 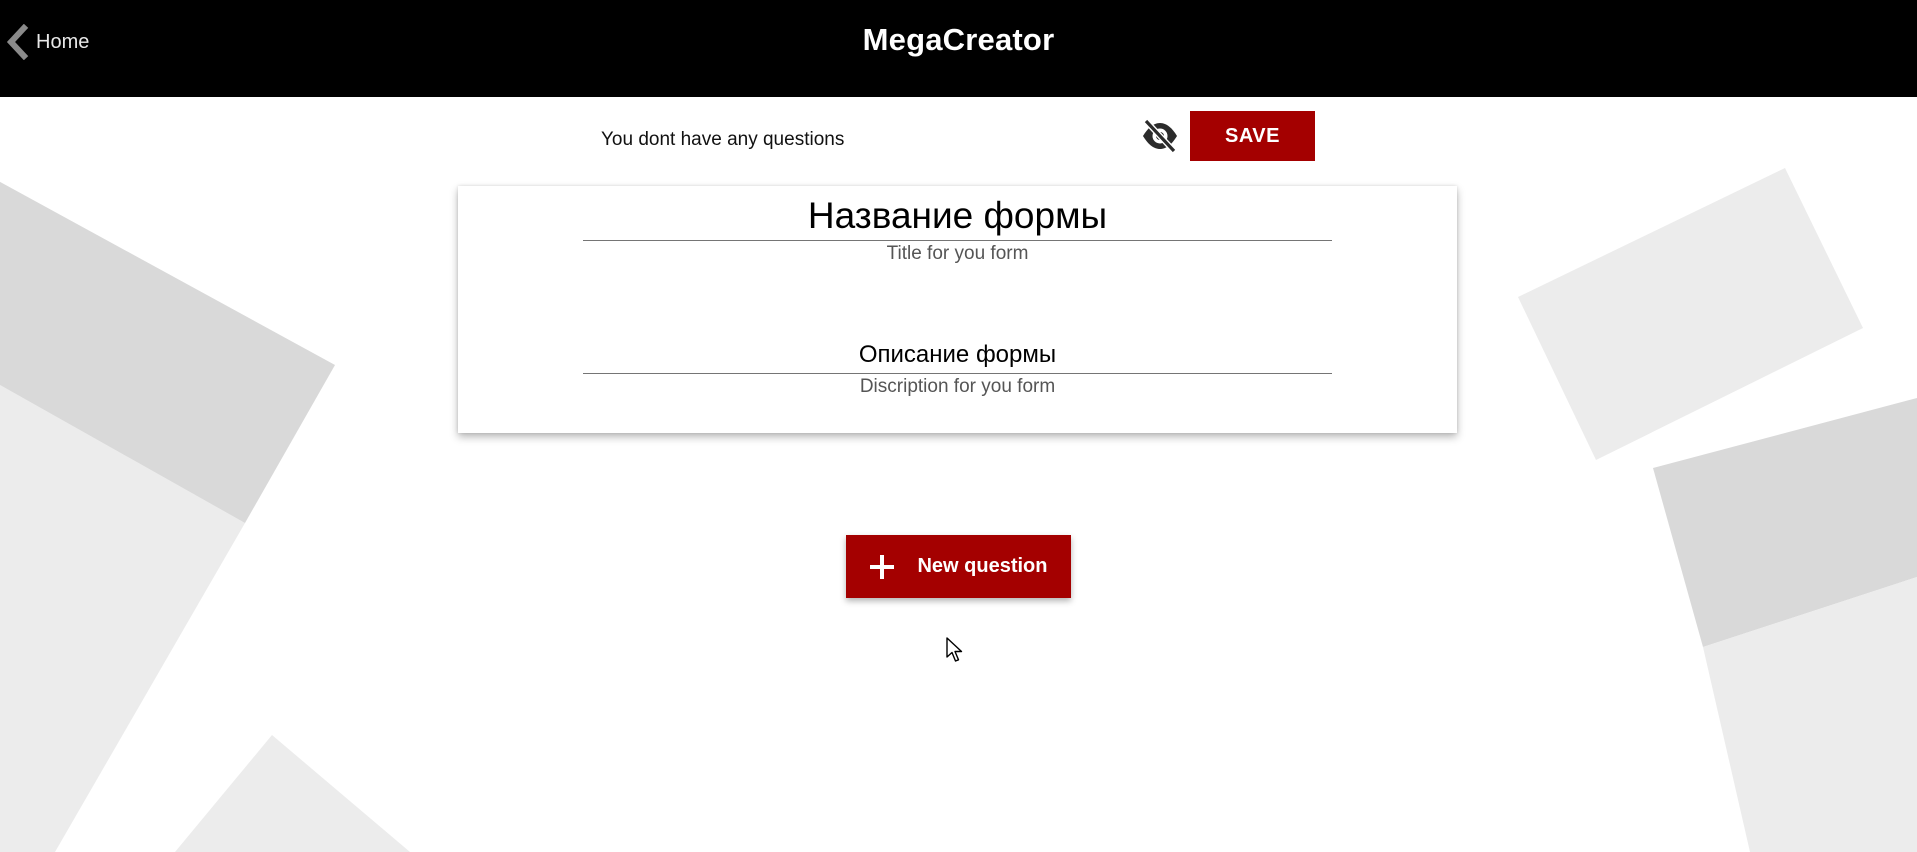 I want to click on eye-off-icon, so click(x=1160, y=136).